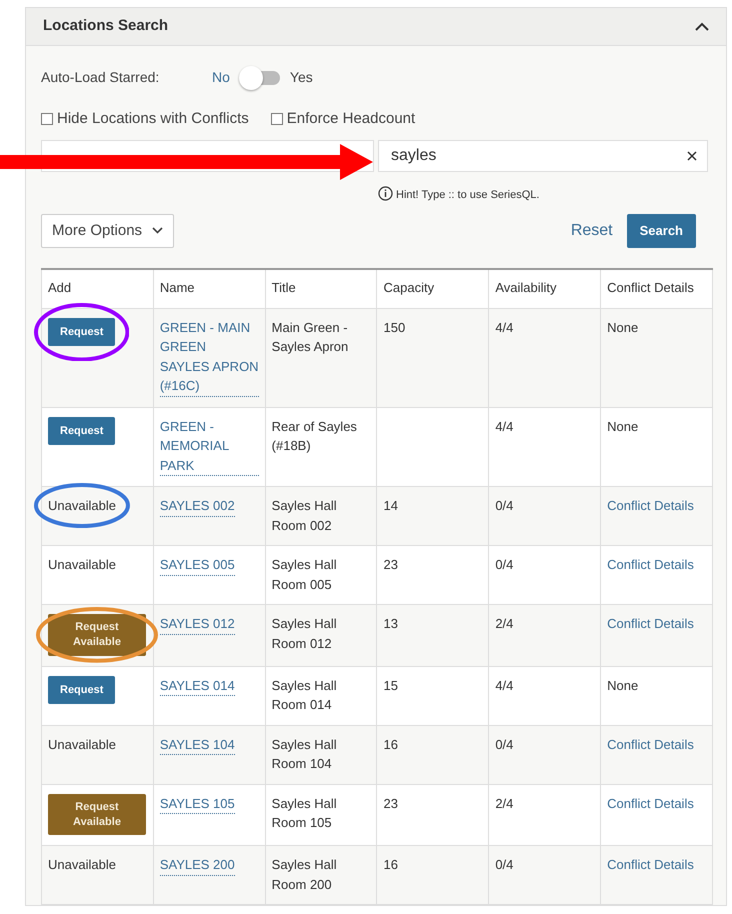 This screenshot has height=914, width=732. Describe the element at coordinates (432, 635) in the screenshot. I see `table-cell: 13` at that location.